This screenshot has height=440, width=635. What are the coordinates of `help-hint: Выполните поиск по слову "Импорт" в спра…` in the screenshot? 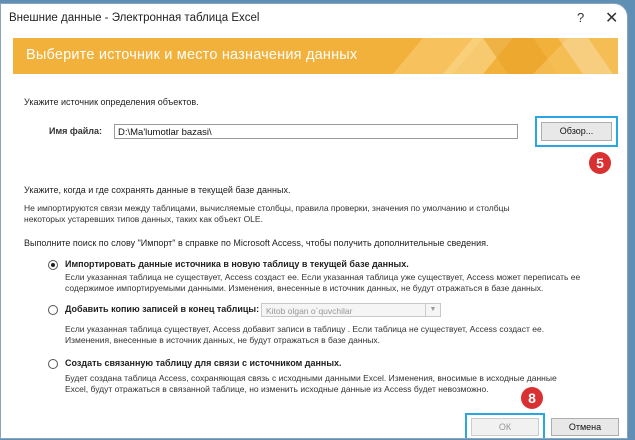 It's located at (256, 243).